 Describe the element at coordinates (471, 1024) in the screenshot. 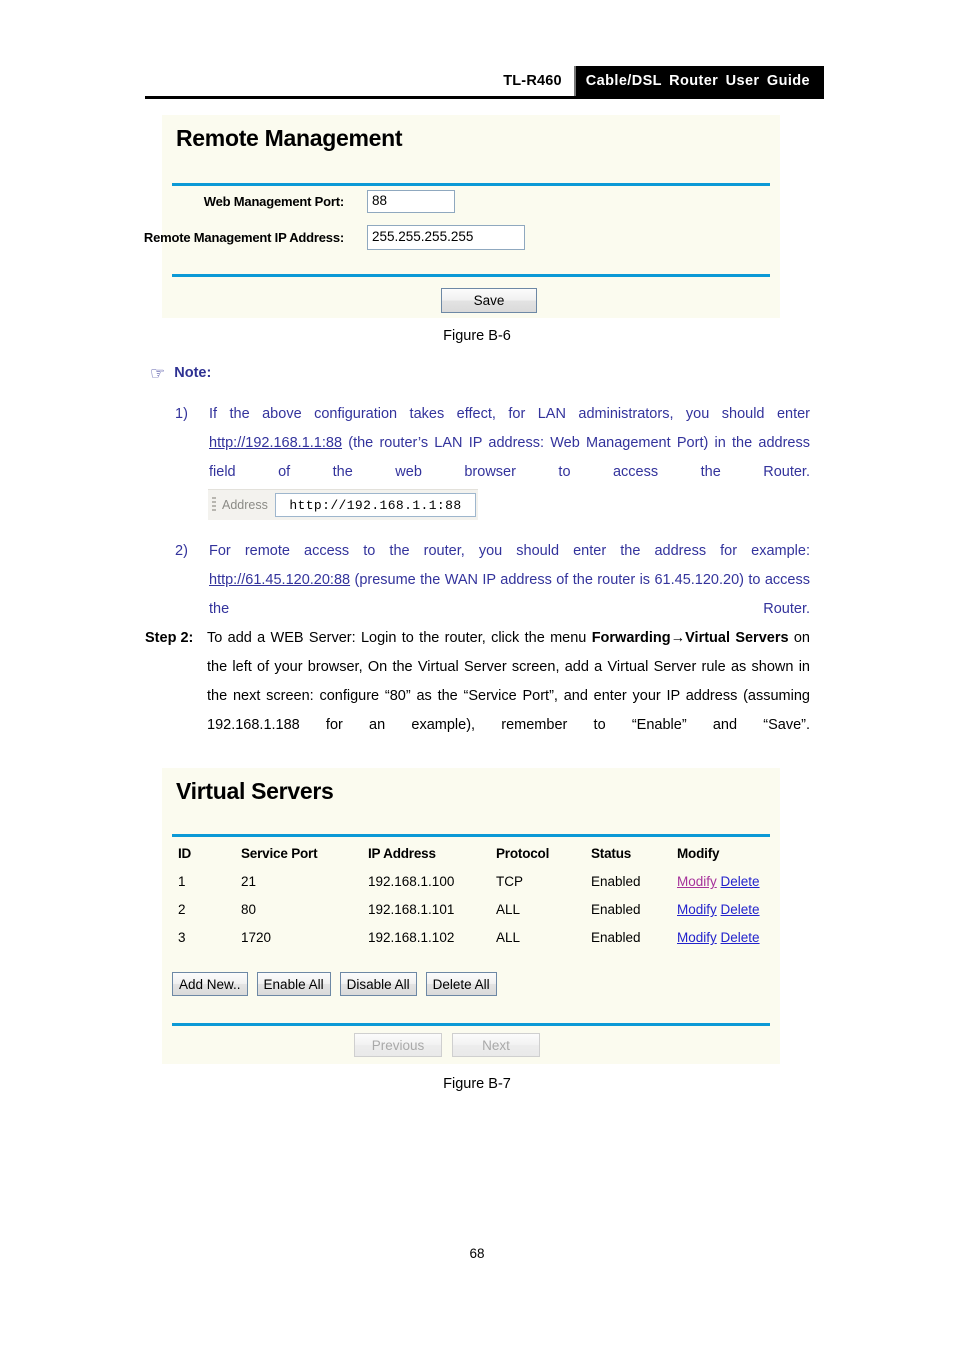

I see `vs-panel-divider-bottom` at that location.